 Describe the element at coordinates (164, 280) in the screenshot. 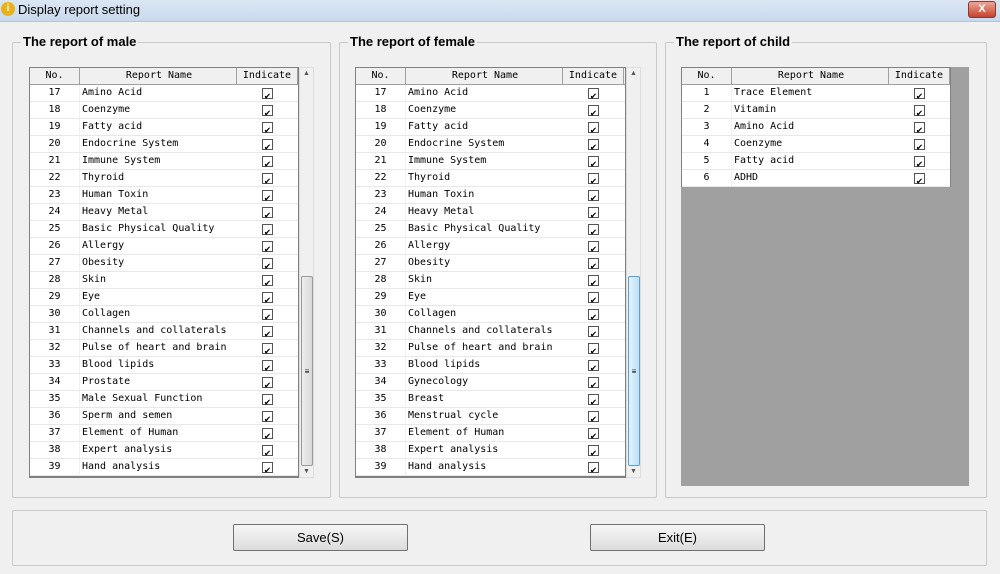

I see `table-row: 28 Skin ✔` at that location.